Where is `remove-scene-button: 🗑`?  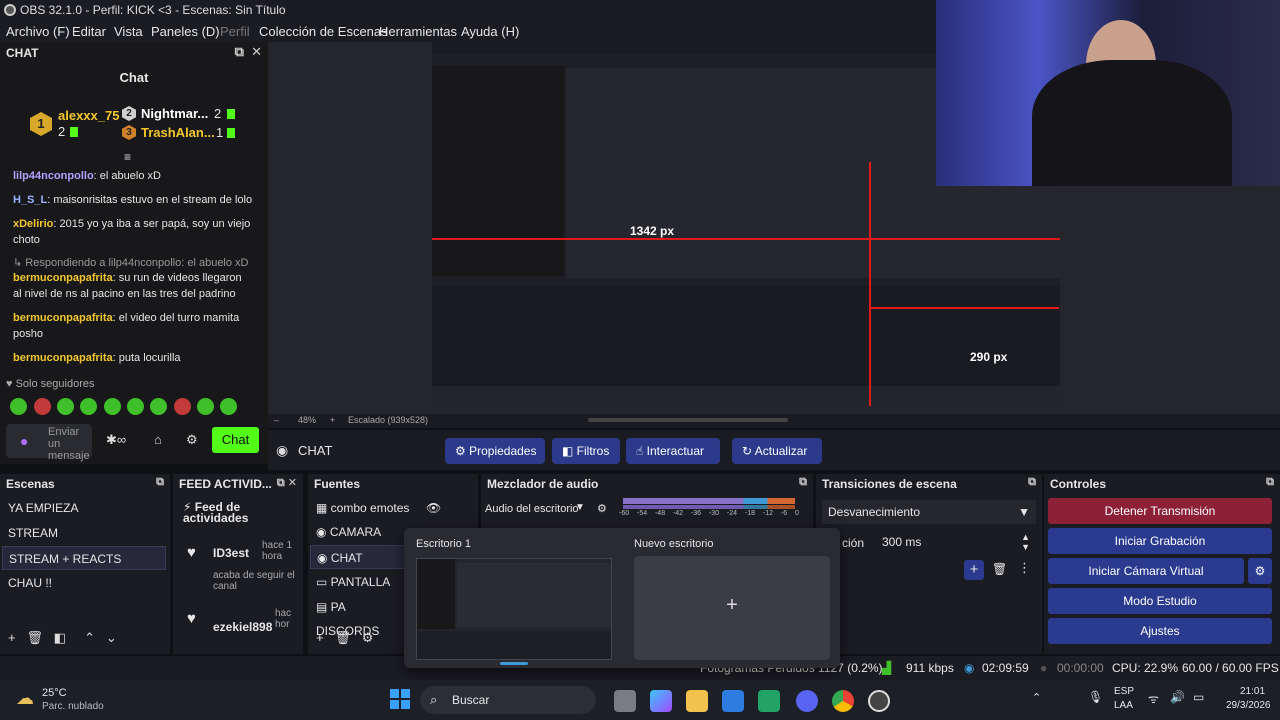
remove-scene-button: 🗑 is located at coordinates (34, 637).